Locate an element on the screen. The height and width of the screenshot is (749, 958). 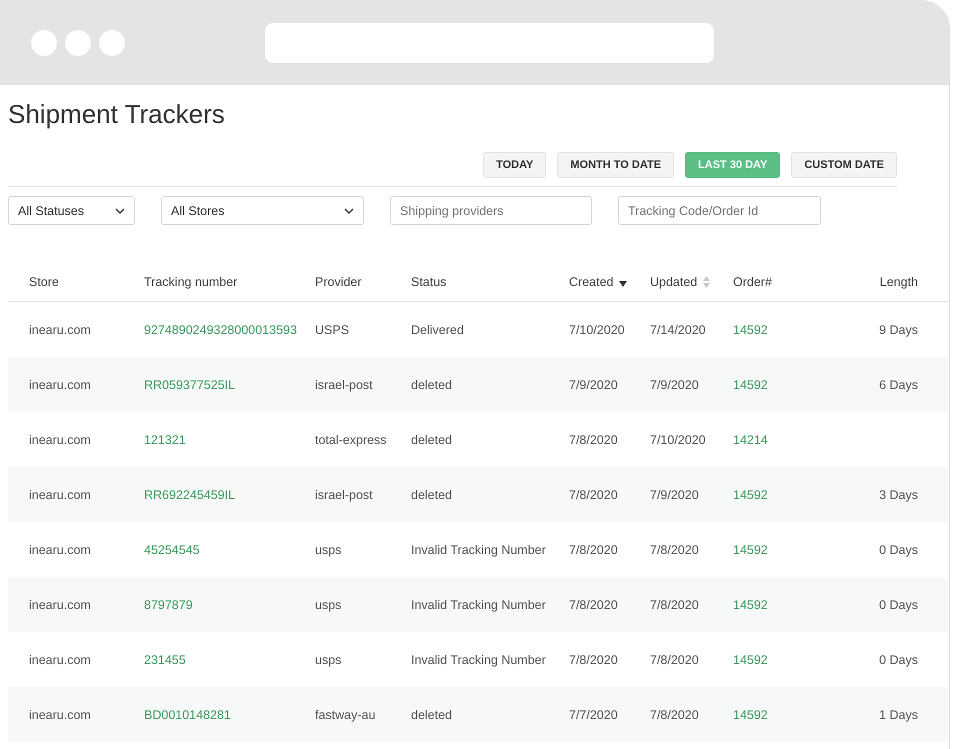
date-range-button: LAST 30 DAY is located at coordinates (732, 165).